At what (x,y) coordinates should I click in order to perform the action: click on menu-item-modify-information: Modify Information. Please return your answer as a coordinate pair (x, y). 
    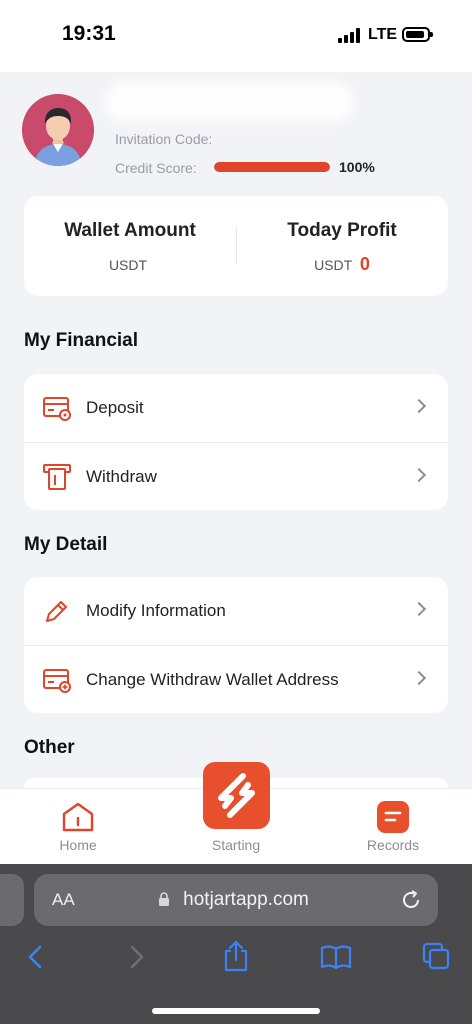
    Looking at the image, I should click on (236, 611).